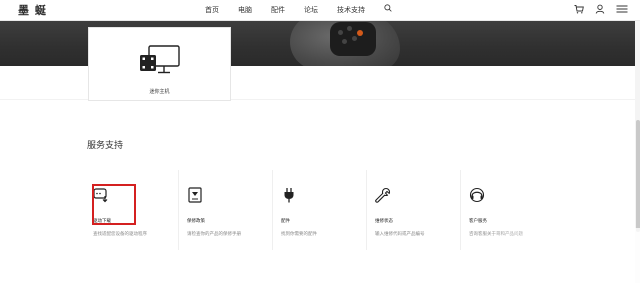 This screenshot has width=640, height=283. I want to click on brand-logo: 墨 蜒, so click(32, 10).